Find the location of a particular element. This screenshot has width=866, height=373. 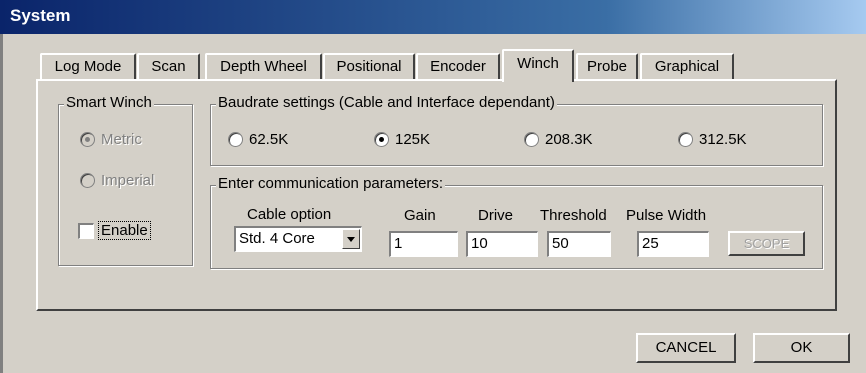

enable-label: Enable is located at coordinates (124, 230).